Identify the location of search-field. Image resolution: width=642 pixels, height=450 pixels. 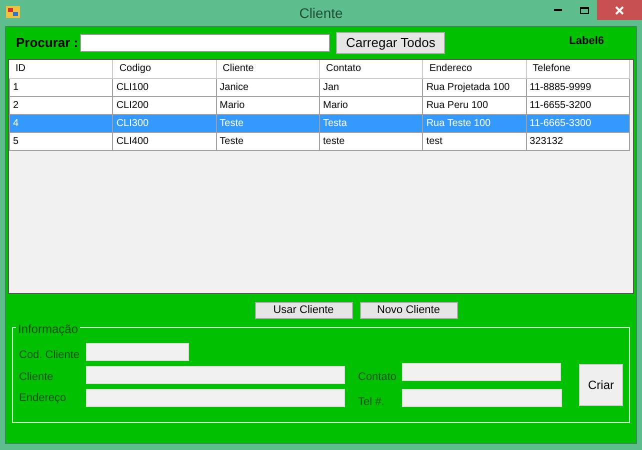
(205, 43).